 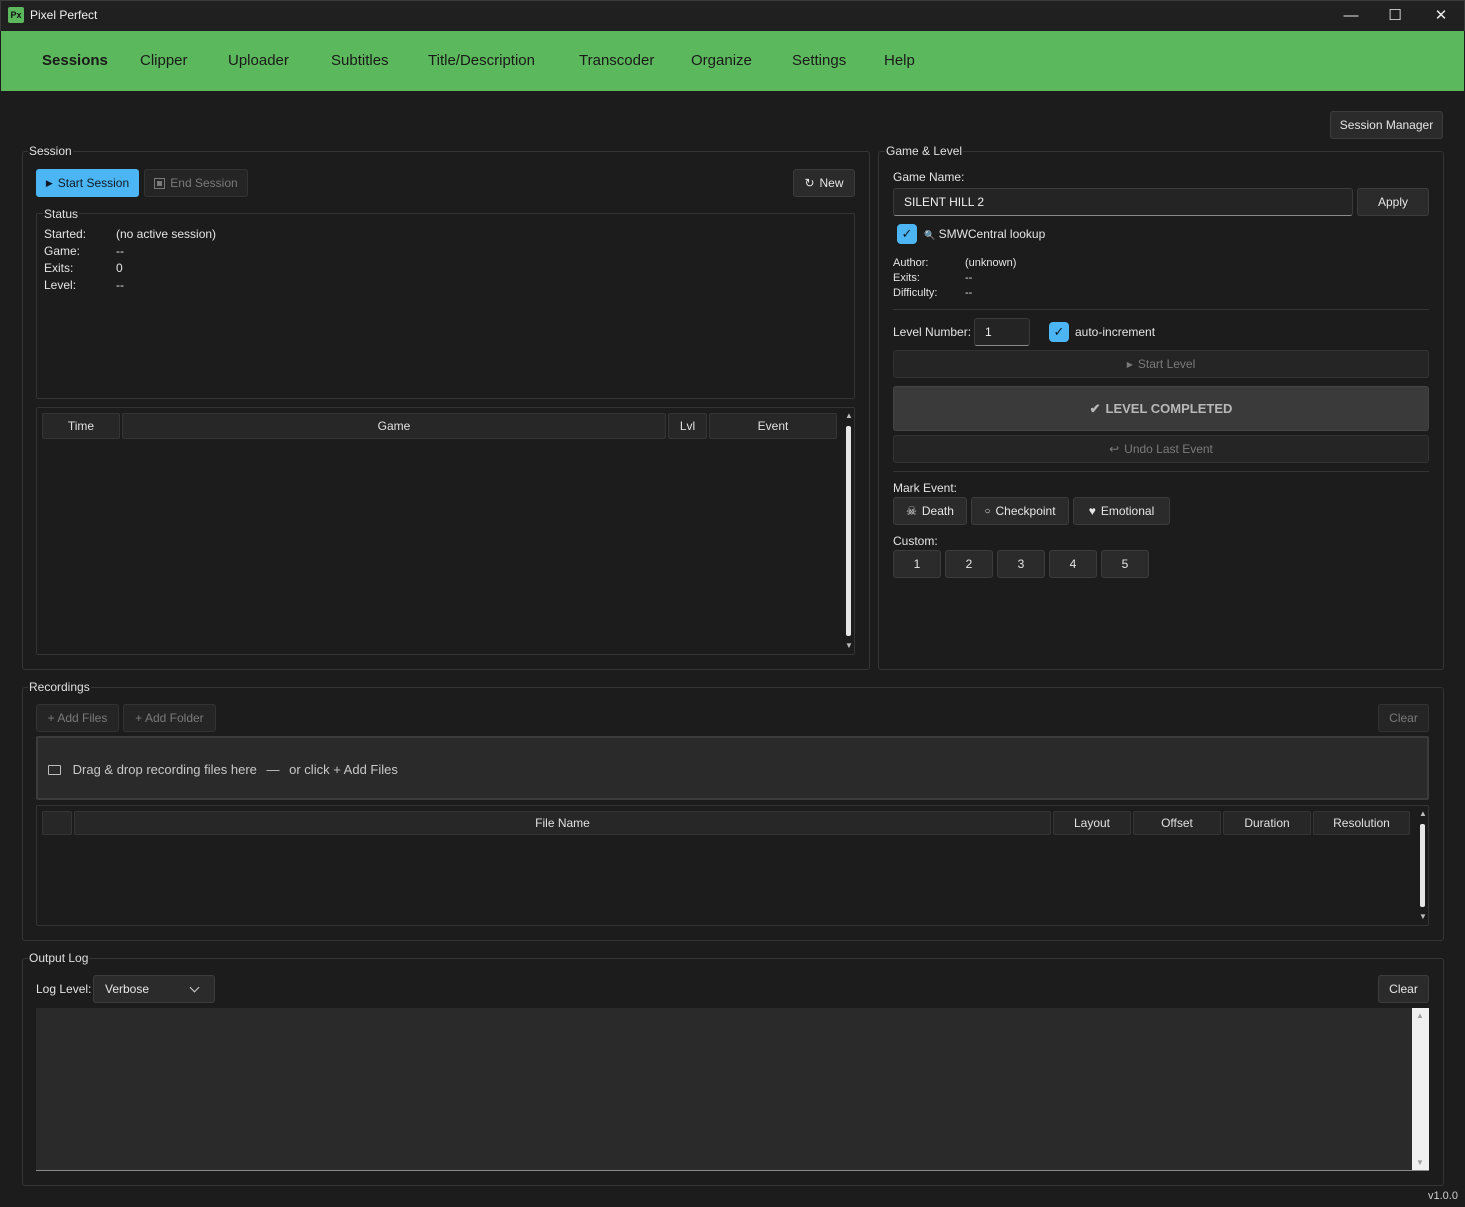 What do you see at coordinates (258, 60) in the screenshot?
I see `tab-uploader: Uploader` at bounding box center [258, 60].